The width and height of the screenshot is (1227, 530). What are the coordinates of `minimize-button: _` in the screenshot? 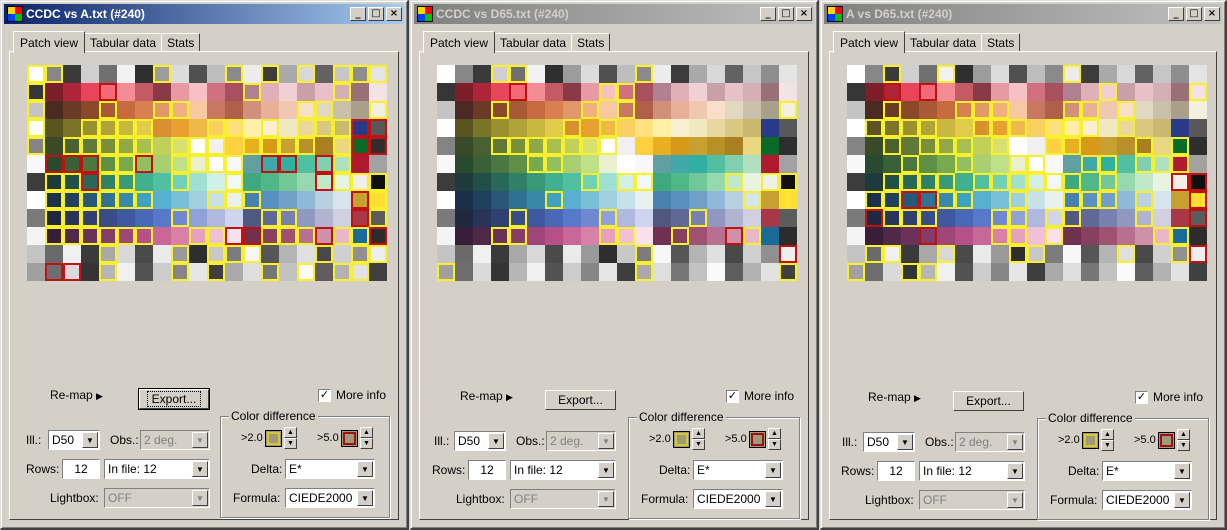 It's located at (1176, 14).